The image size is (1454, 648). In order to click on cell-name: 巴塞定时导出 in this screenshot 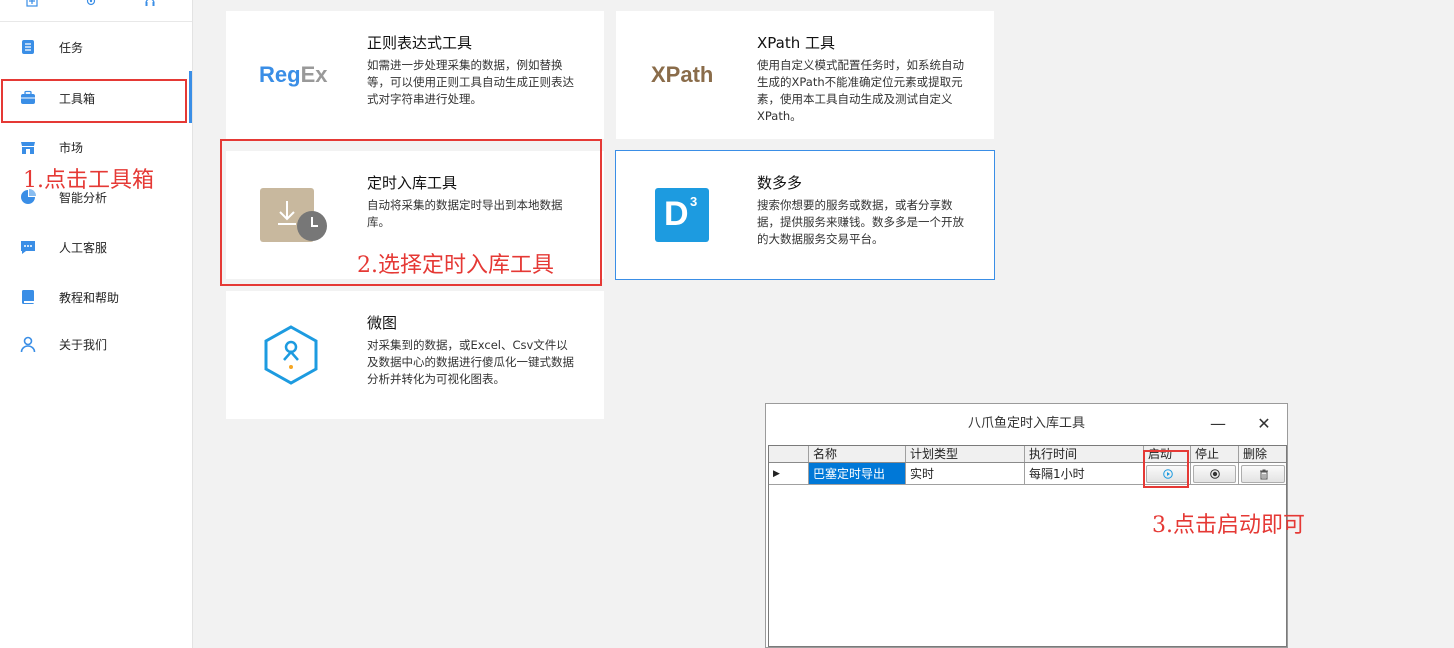, I will do `click(857, 473)`.